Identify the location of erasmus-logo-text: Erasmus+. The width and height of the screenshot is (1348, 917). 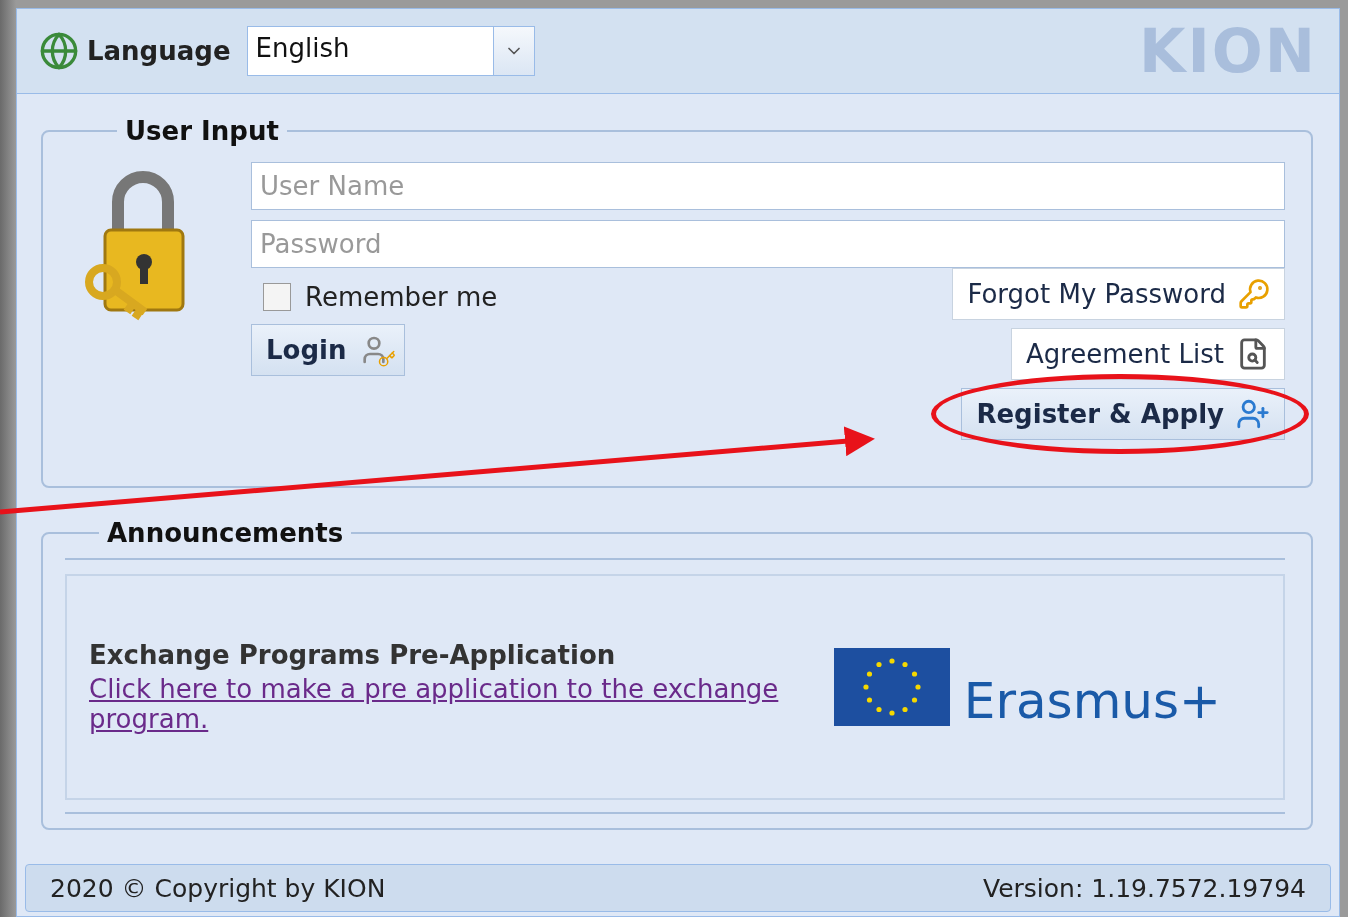
(1092, 701).